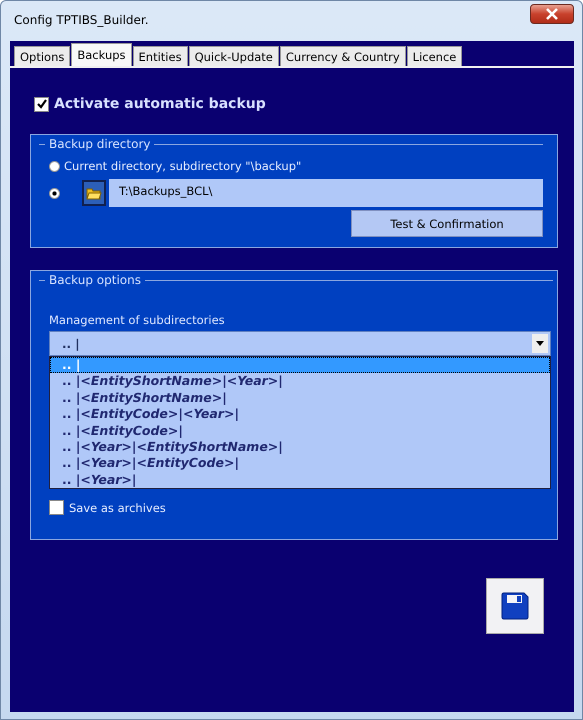 Image resolution: width=583 pixels, height=720 pixels. Describe the element at coordinates (183, 166) in the screenshot. I see `radio-label: Current directory, subdirectory "\backup"` at that location.